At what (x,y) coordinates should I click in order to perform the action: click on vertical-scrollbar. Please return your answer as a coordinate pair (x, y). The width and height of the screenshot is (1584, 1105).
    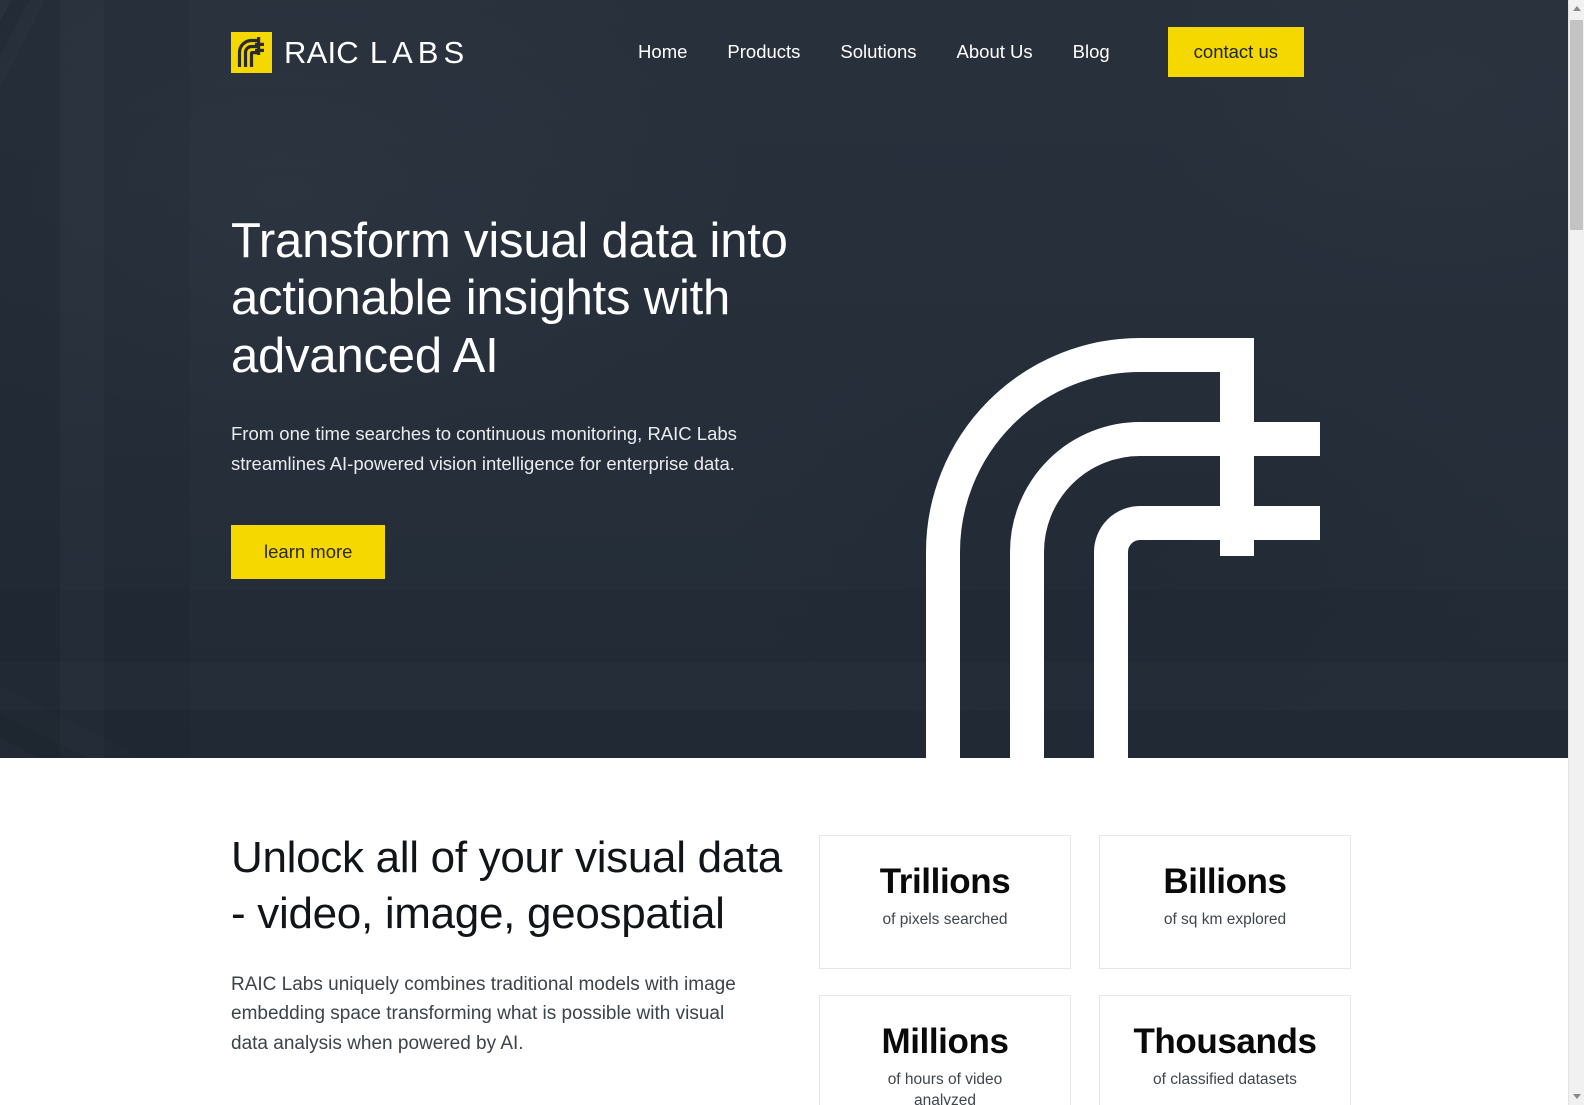
    Looking at the image, I should click on (1576, 552).